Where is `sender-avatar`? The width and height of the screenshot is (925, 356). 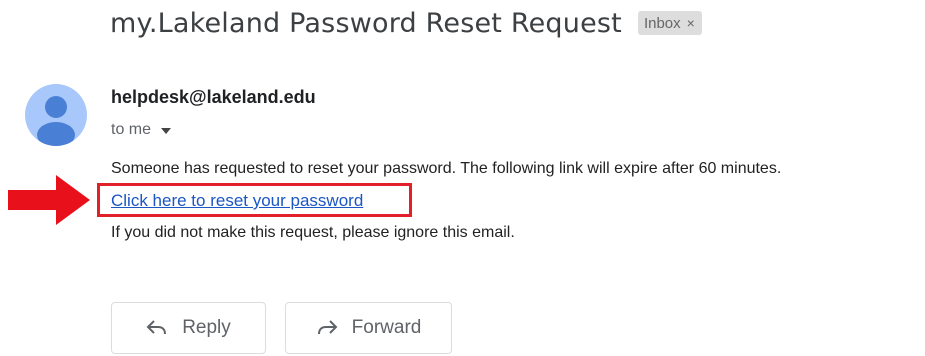 sender-avatar is located at coordinates (56, 115).